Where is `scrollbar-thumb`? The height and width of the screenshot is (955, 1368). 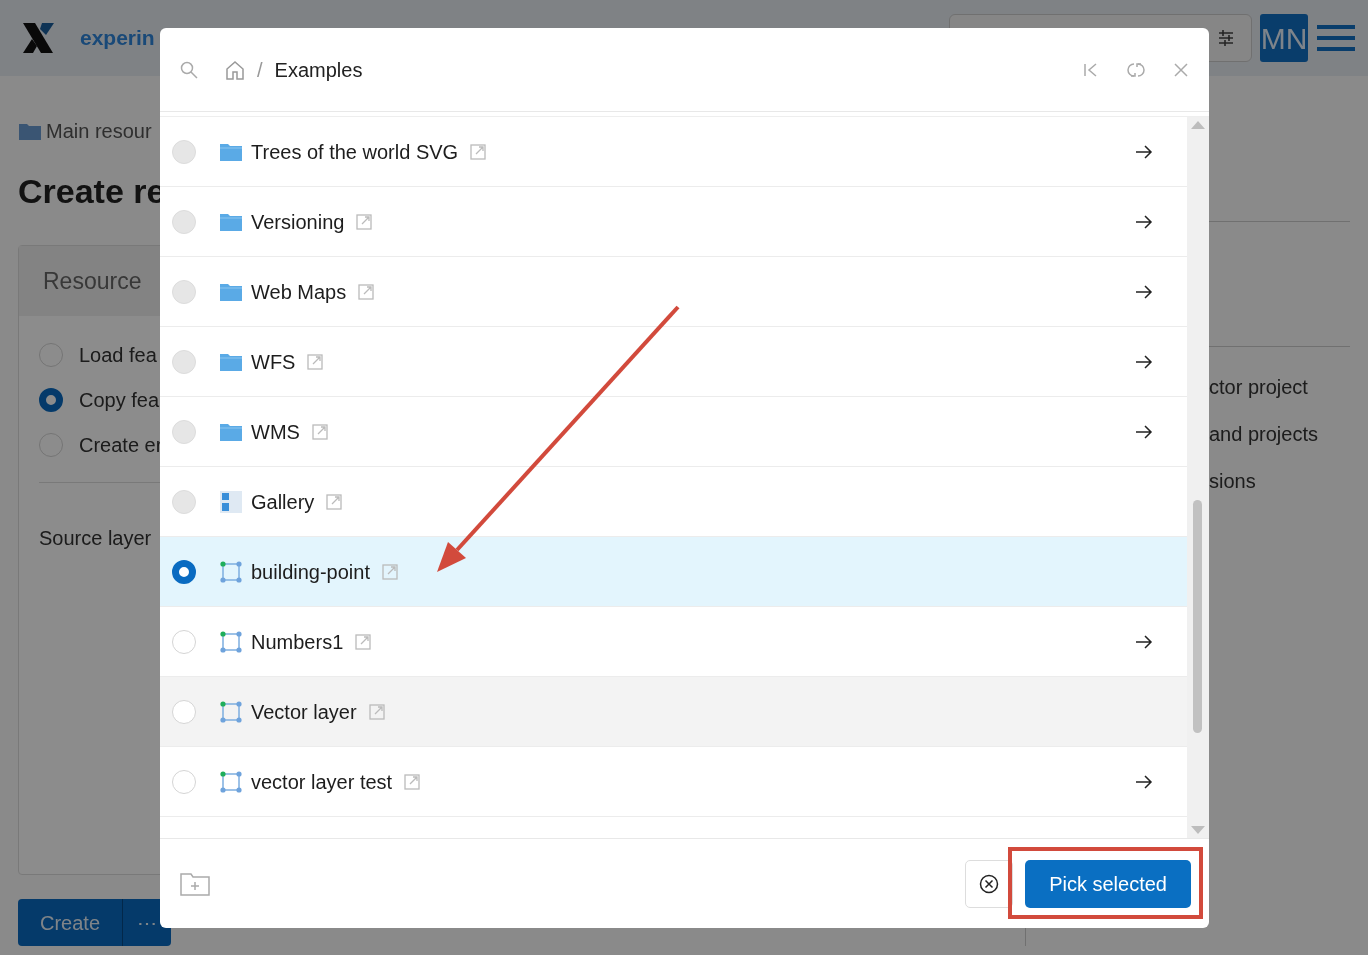
scrollbar-thumb is located at coordinates (1197, 616).